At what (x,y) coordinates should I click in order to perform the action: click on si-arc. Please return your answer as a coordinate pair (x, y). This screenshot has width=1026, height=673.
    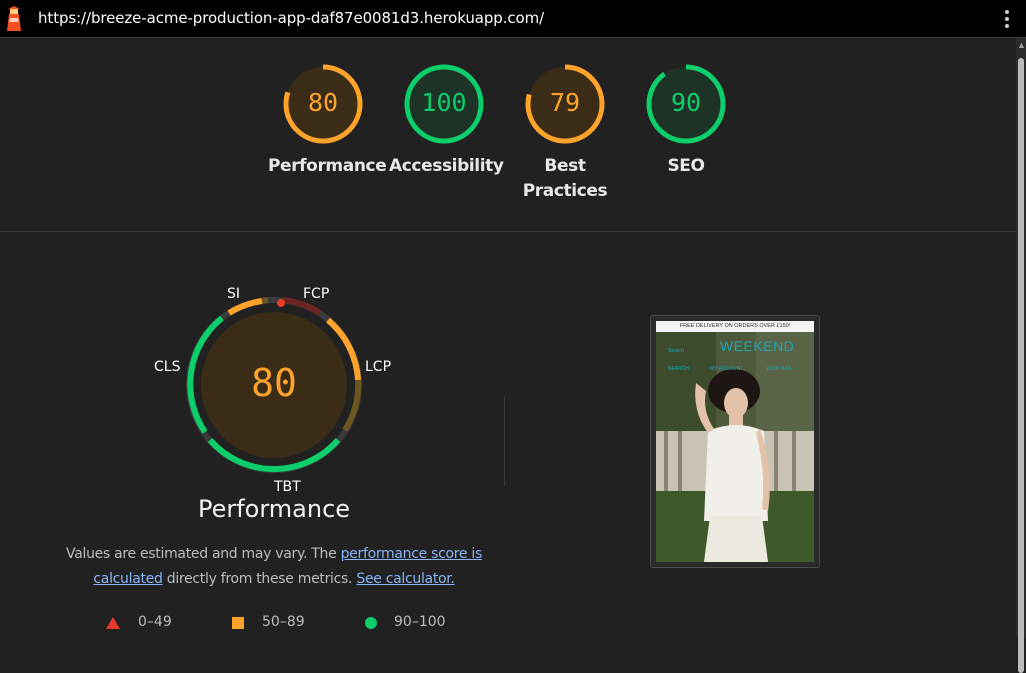
    Looking at the image, I should click on (245, 307).